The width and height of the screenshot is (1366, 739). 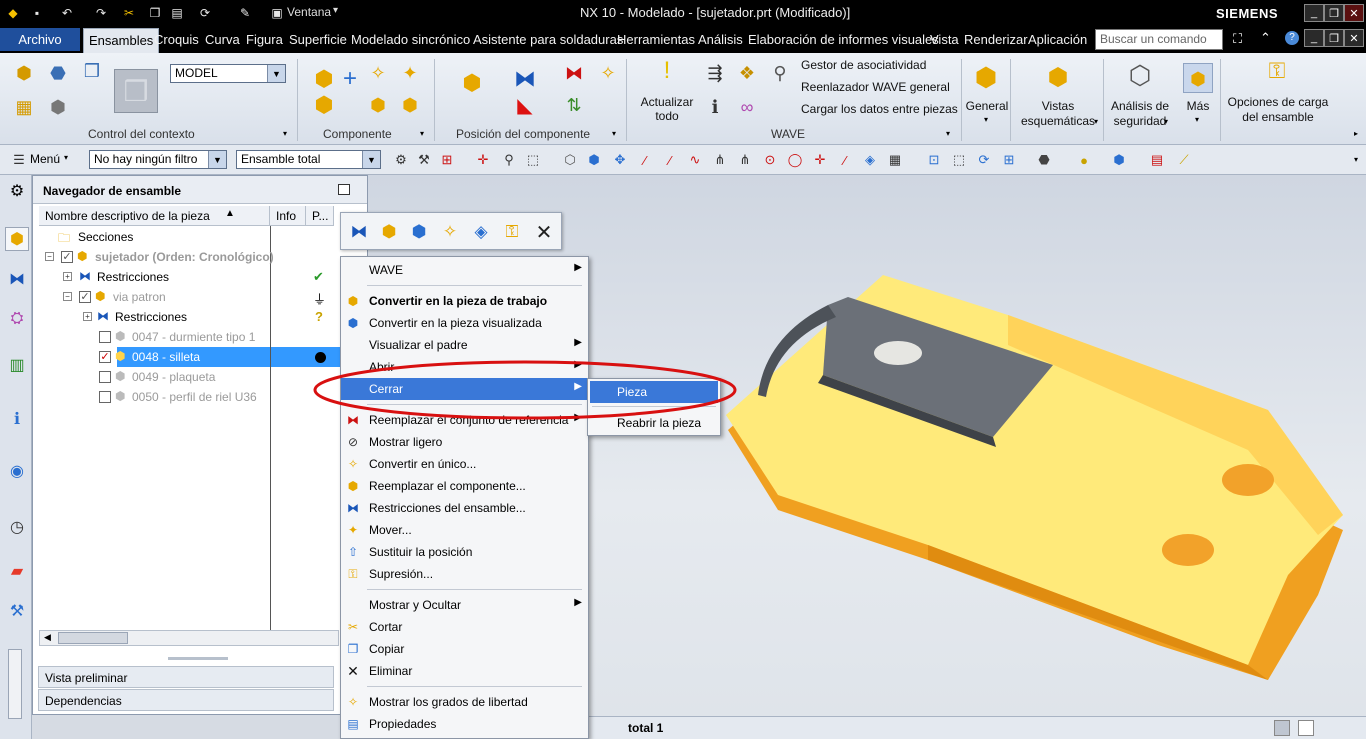 I want to click on search-icon: ⌕, so click(x=1208, y=39).